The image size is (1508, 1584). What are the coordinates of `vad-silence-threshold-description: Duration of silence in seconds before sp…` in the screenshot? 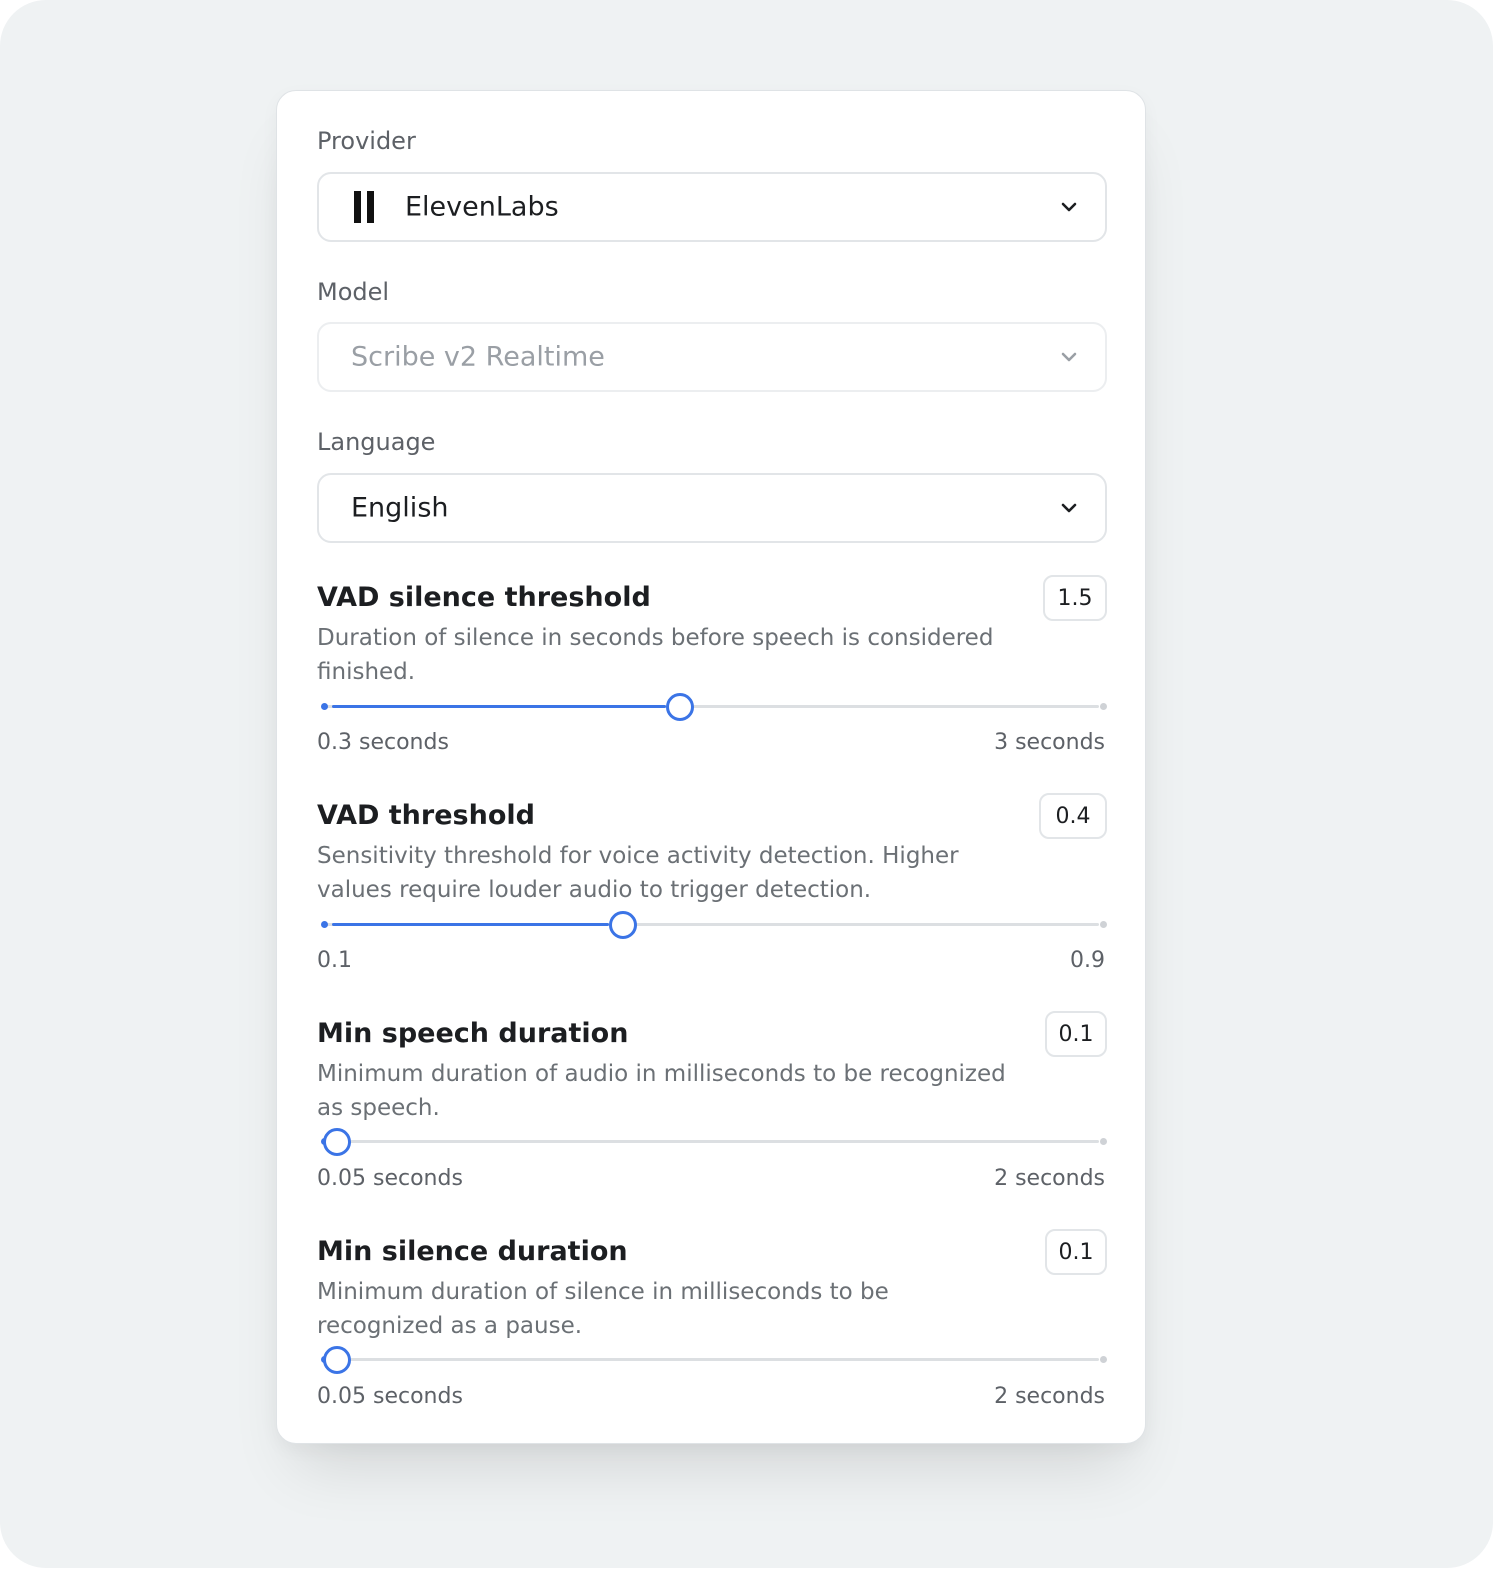 It's located at (655, 655).